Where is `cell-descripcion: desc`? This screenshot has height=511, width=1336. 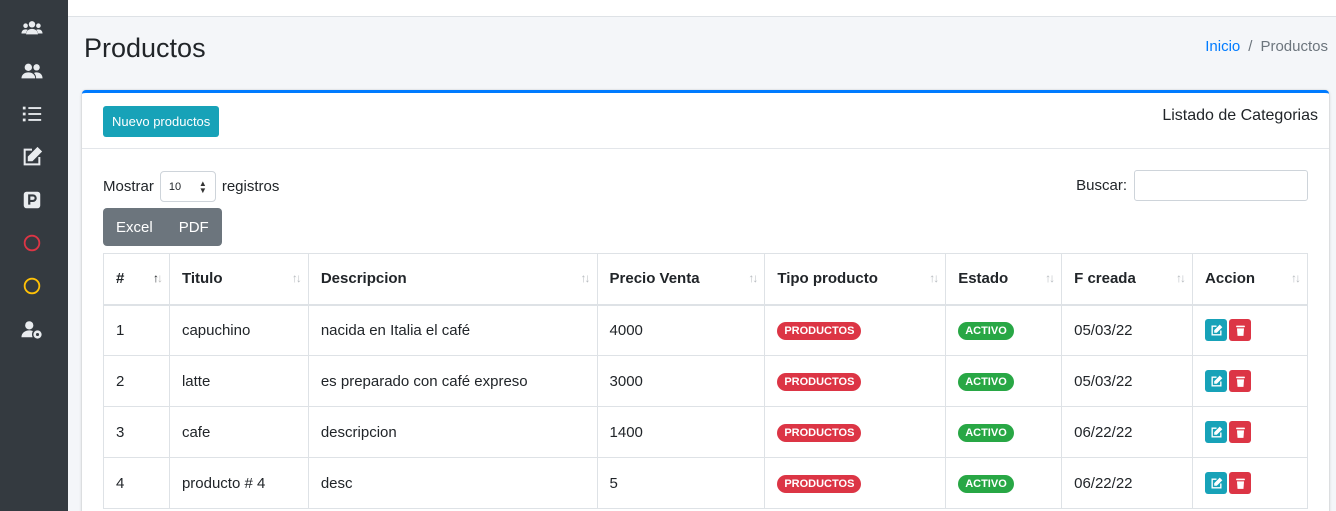
cell-descripcion: desc is located at coordinates (452, 483).